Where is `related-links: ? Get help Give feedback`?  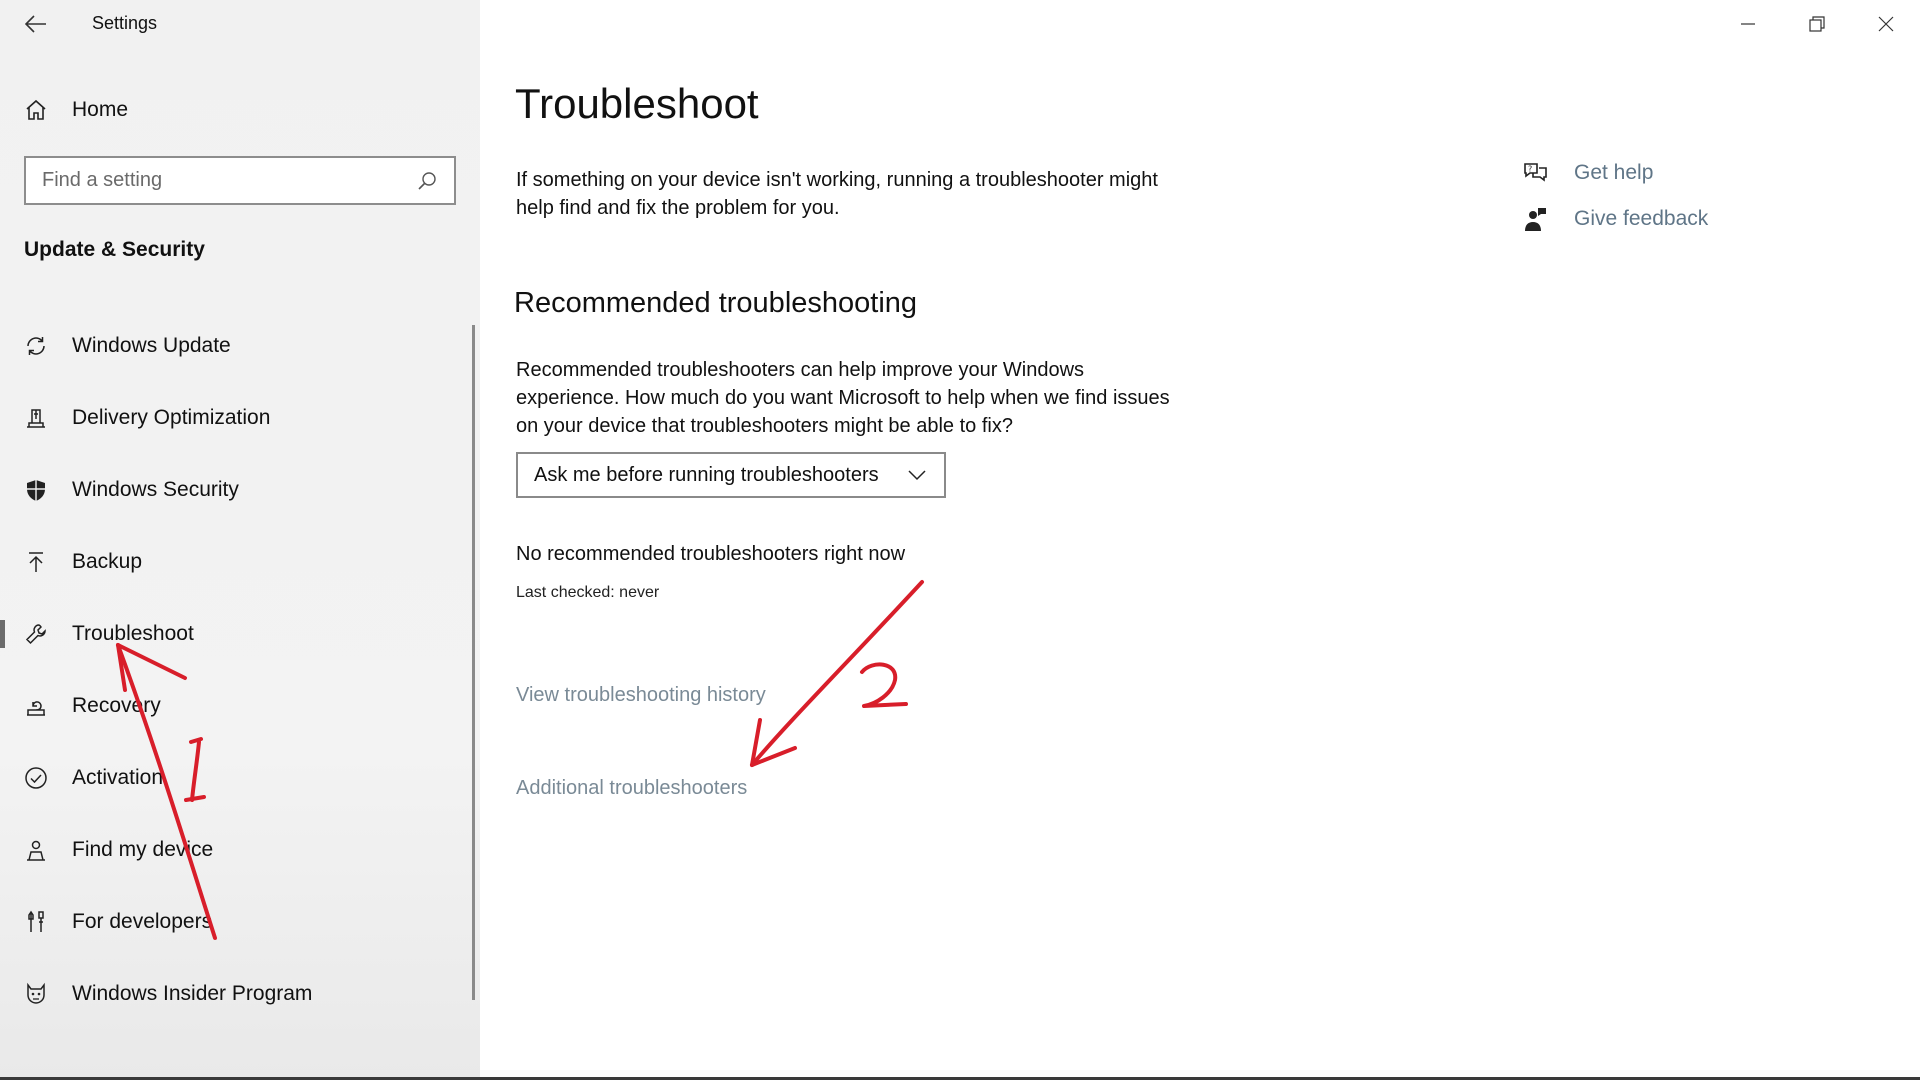
related-links: ? Get help Give feedback is located at coordinates (1614, 196).